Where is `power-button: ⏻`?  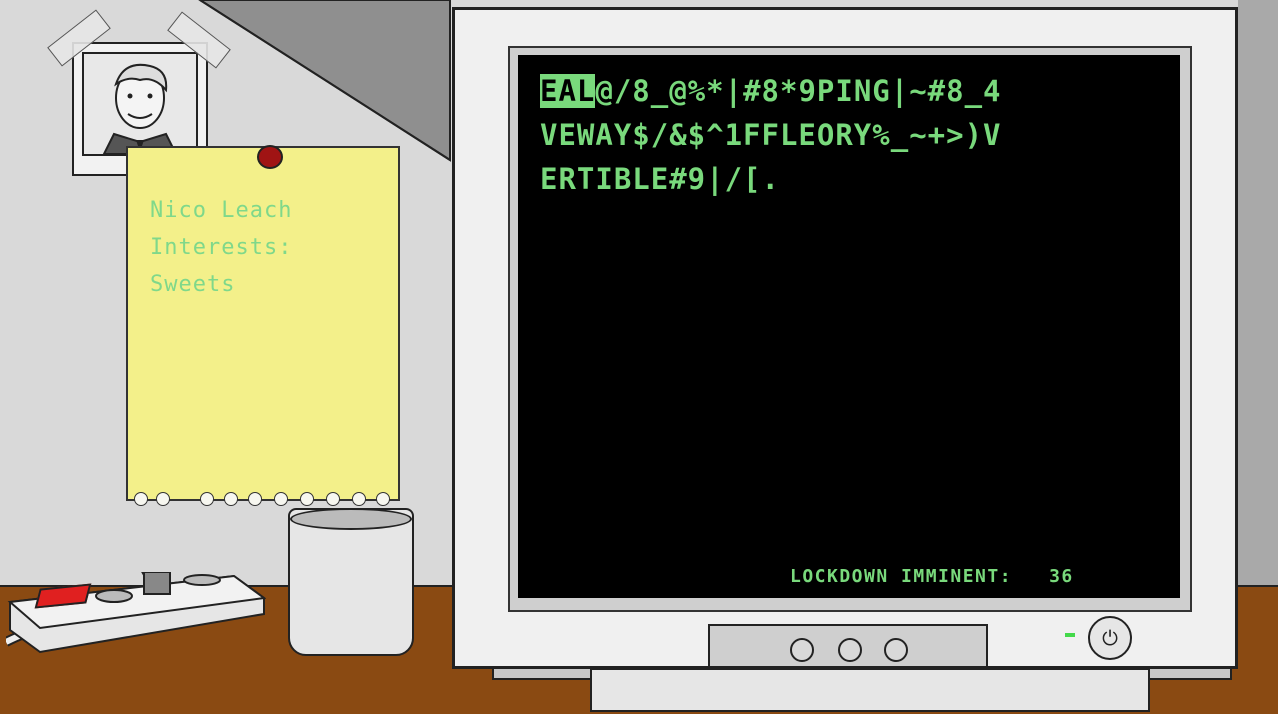
power-button: ⏻ is located at coordinates (1110, 638).